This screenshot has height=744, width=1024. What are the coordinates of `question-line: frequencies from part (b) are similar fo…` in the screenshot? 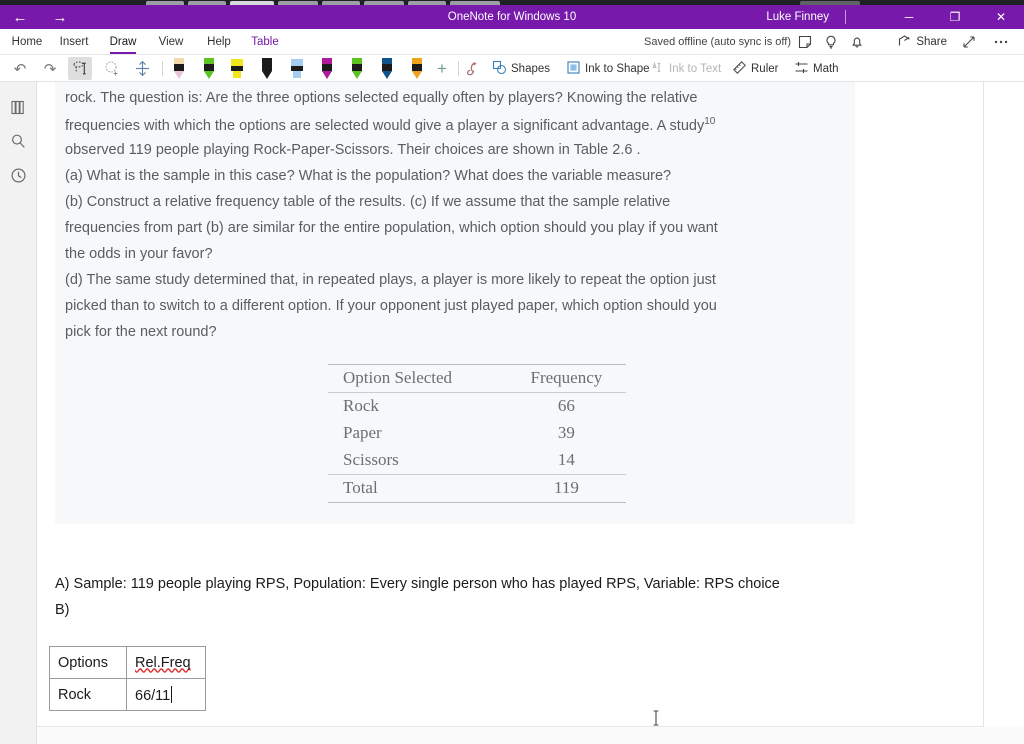 It's located at (391, 228).